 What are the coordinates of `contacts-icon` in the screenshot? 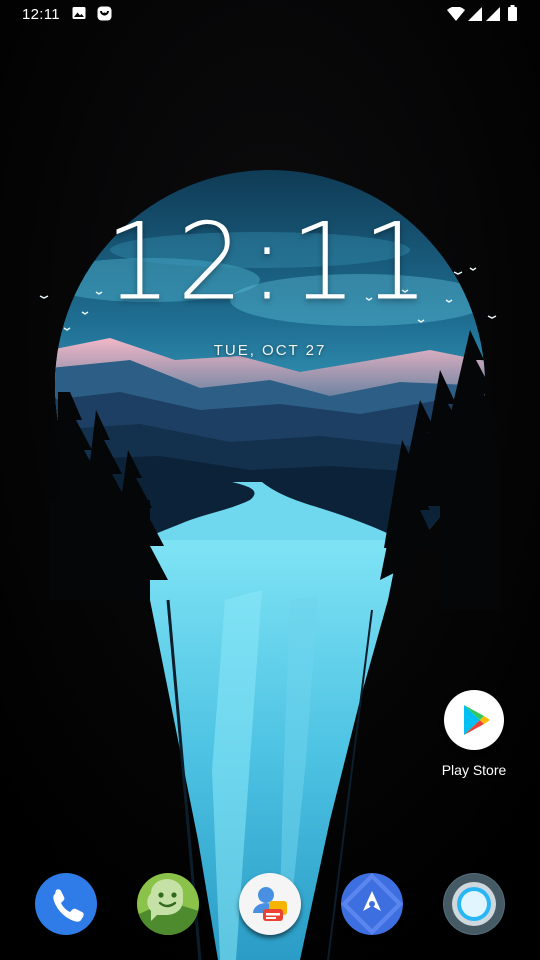 It's located at (270, 904).